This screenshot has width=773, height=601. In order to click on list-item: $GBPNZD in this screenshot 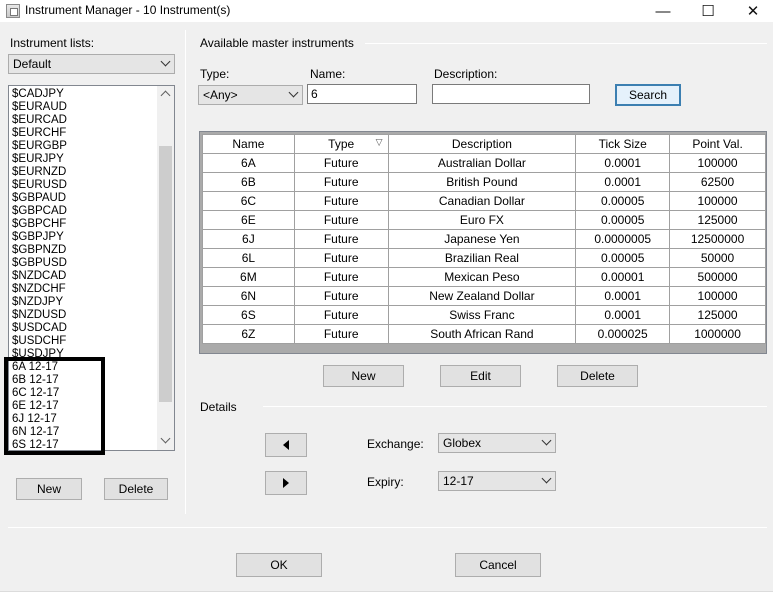, I will do `click(39, 250)`.